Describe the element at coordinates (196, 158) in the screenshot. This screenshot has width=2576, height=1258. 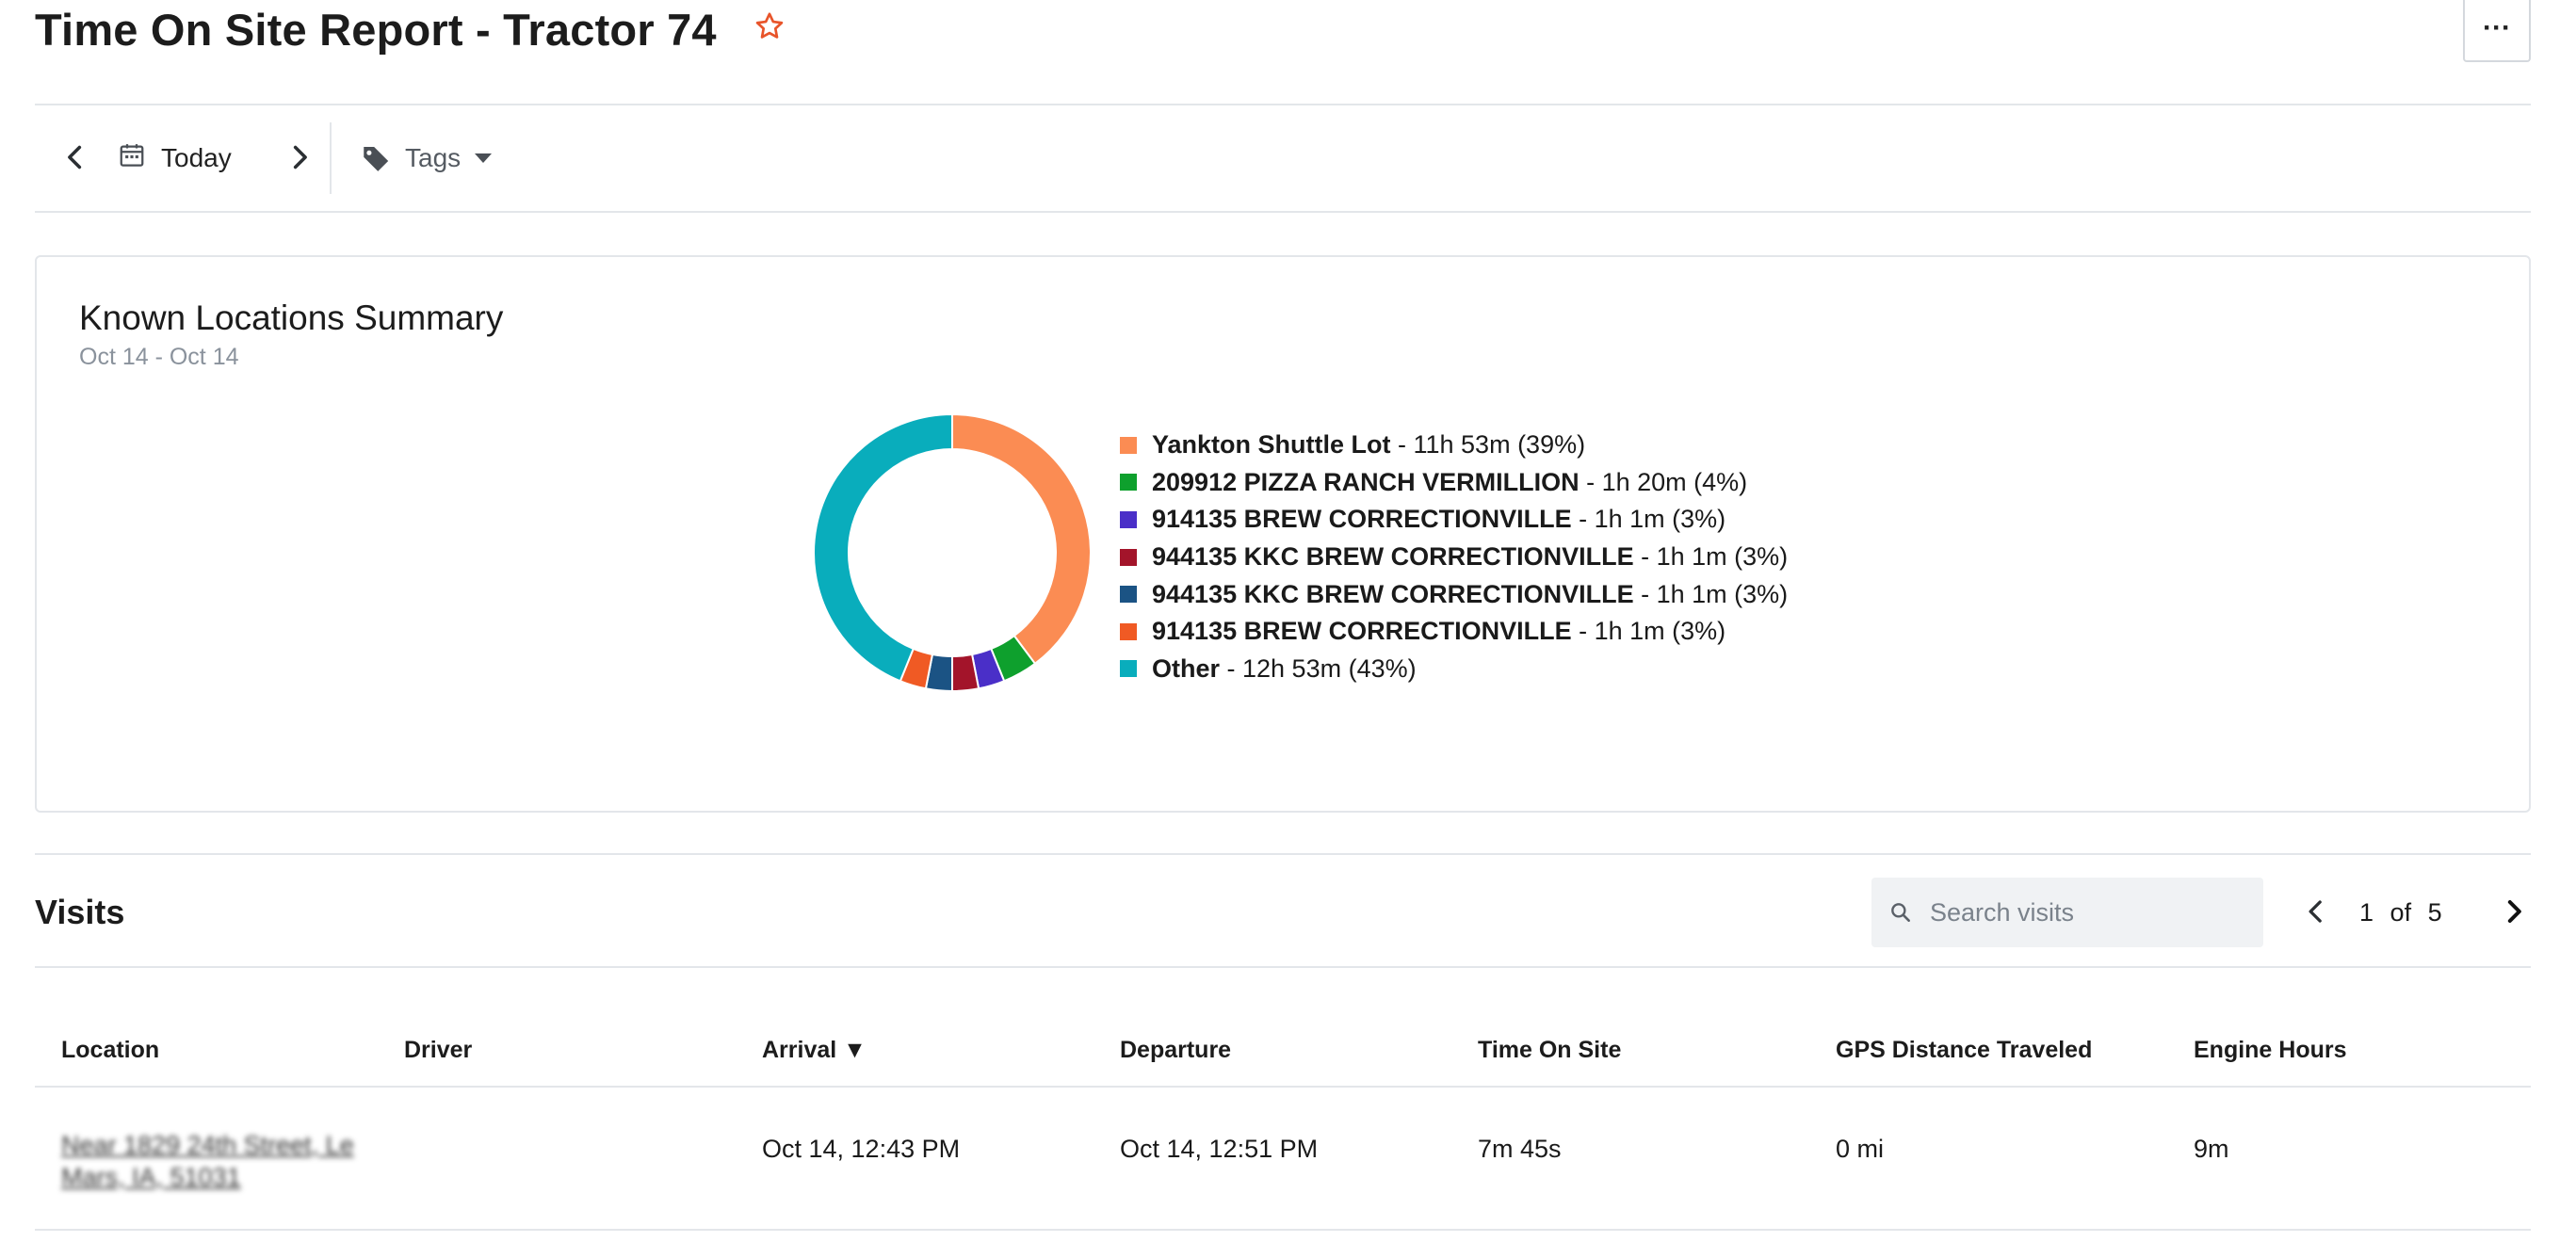
I see `date-range-selector: Today` at that location.